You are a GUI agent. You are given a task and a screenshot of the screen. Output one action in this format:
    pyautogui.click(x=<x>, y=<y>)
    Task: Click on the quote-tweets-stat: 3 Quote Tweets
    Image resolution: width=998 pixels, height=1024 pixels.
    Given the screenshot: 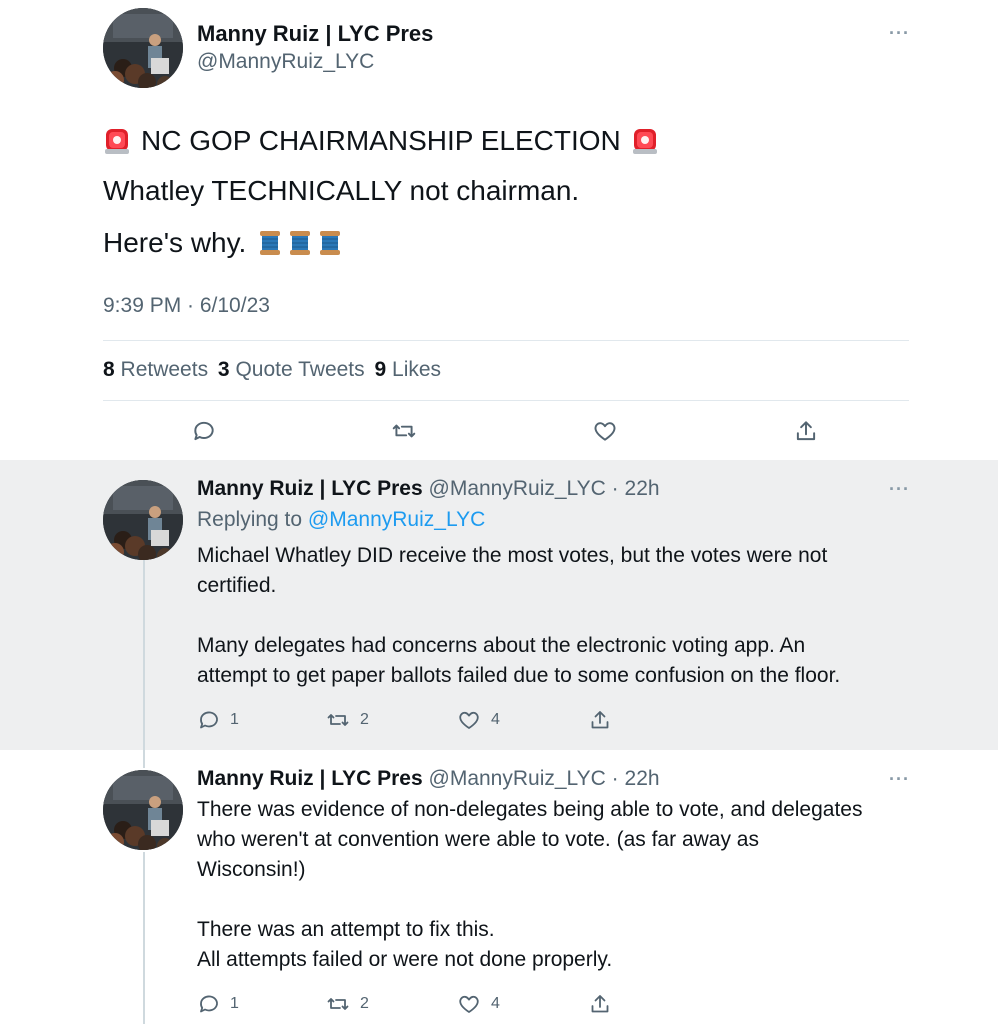 What is the action you would take?
    pyautogui.click(x=294, y=369)
    